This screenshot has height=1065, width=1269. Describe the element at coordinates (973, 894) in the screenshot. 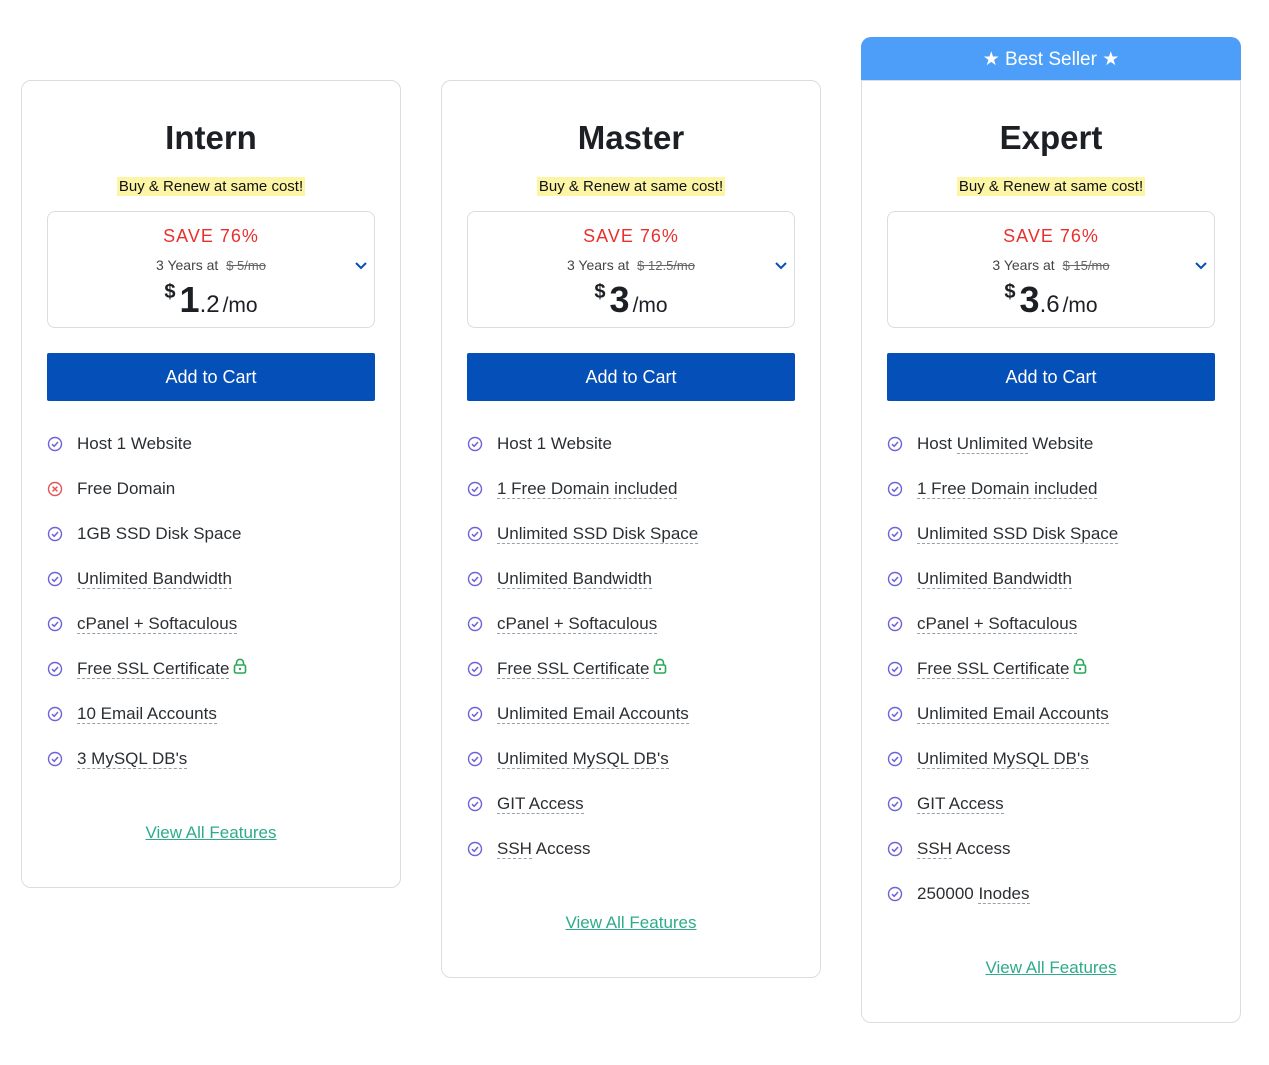

I see `feature-text: 250000 Inodes` at that location.